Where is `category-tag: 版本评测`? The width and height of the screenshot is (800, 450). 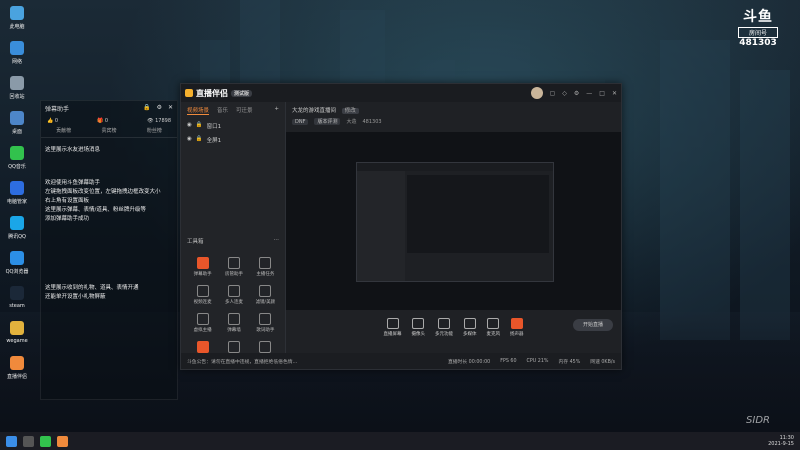 category-tag: 版本评测 is located at coordinates (327, 121).